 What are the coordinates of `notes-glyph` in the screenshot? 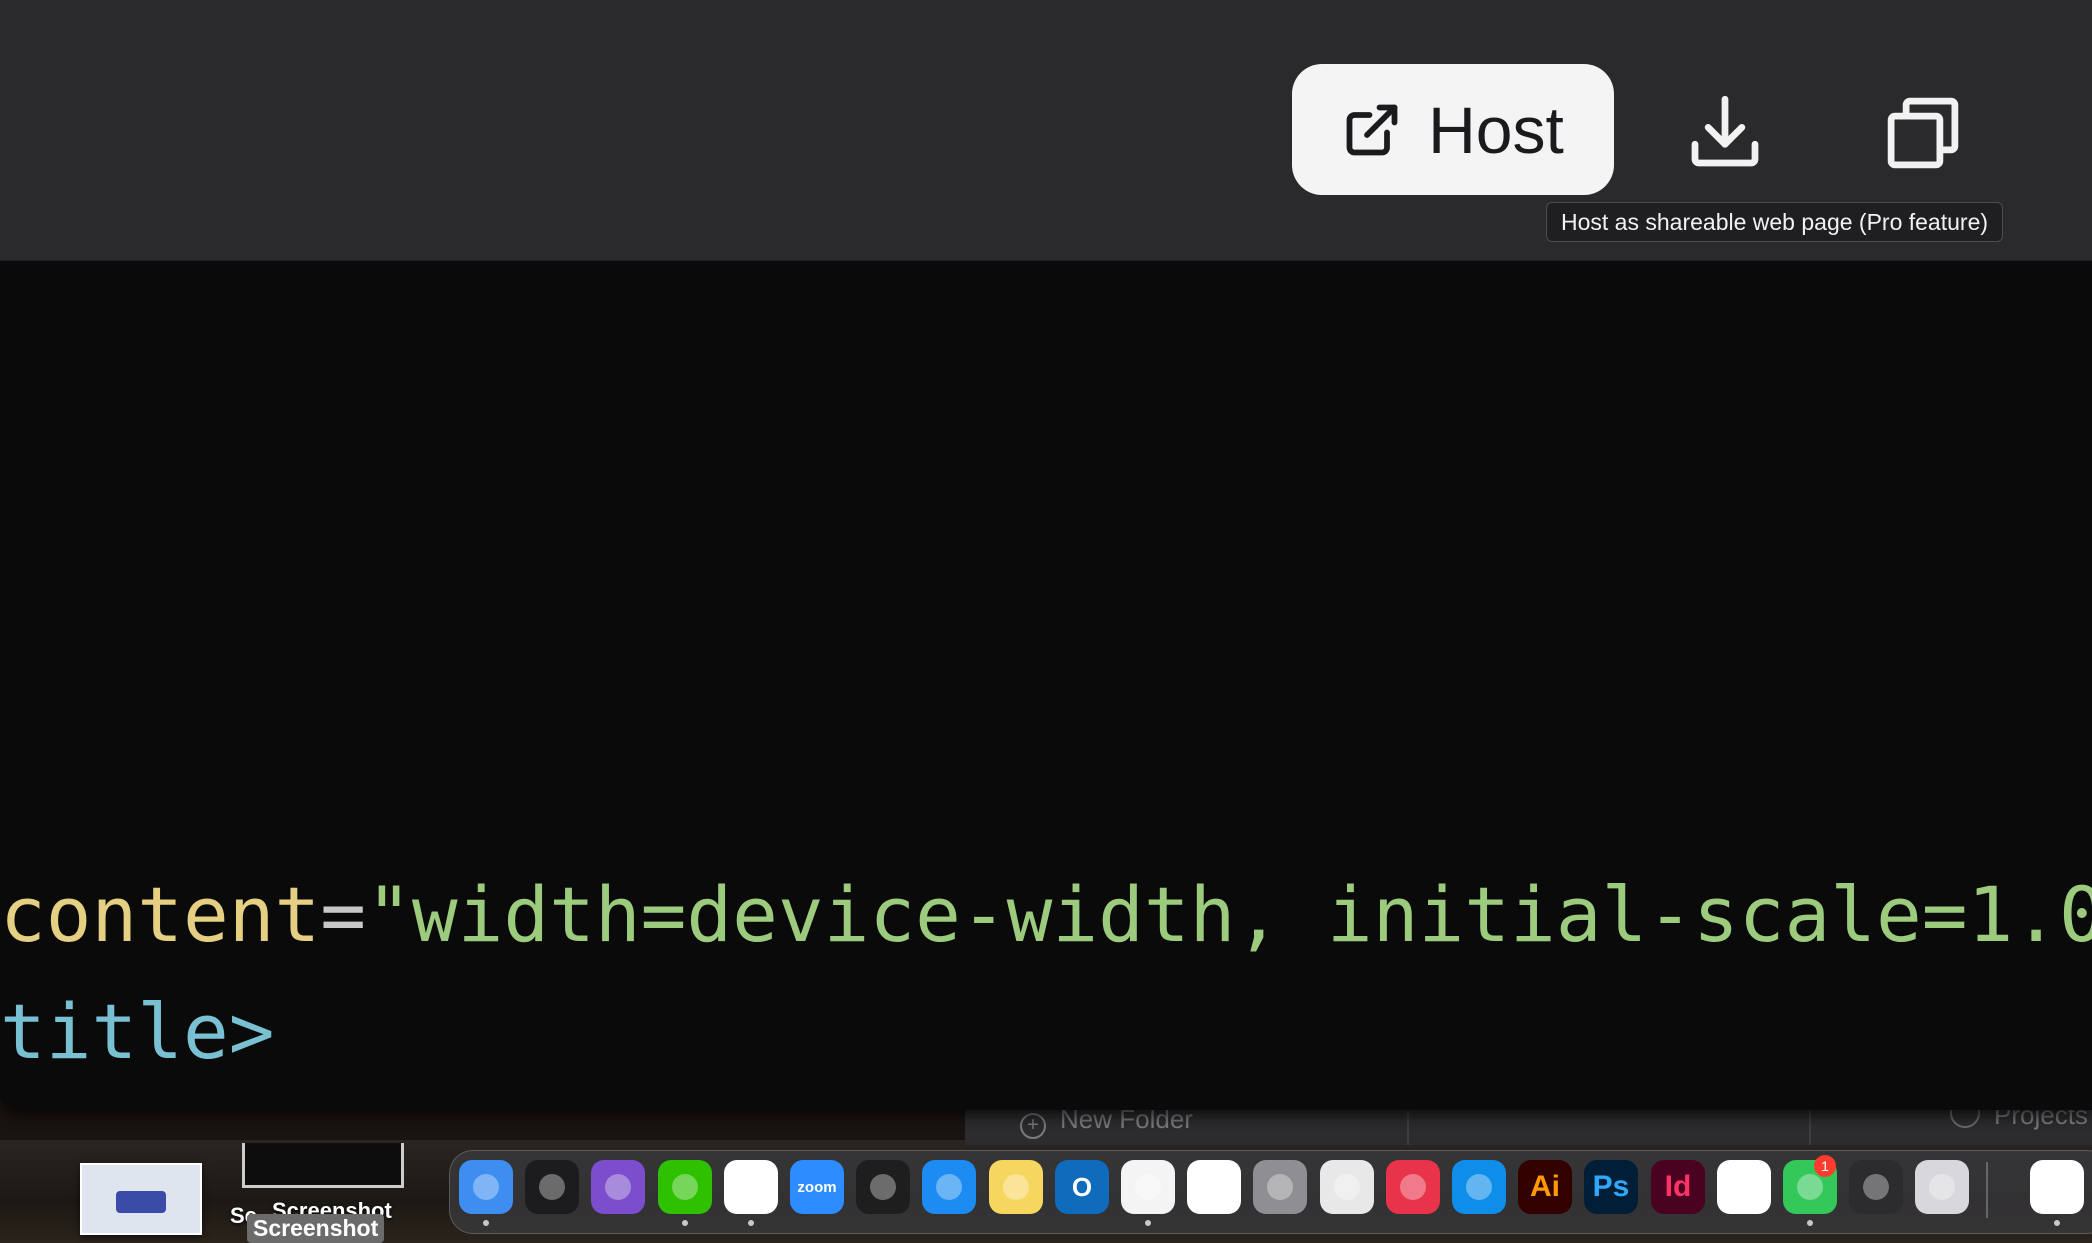 It's located at (1148, 1187).